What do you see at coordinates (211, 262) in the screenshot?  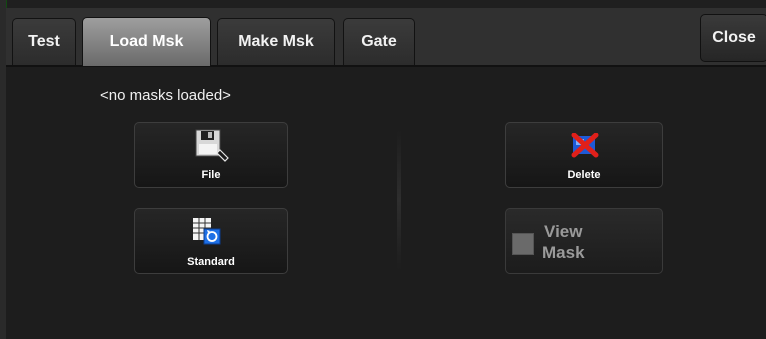 I see `standard-button-label: Standard` at bounding box center [211, 262].